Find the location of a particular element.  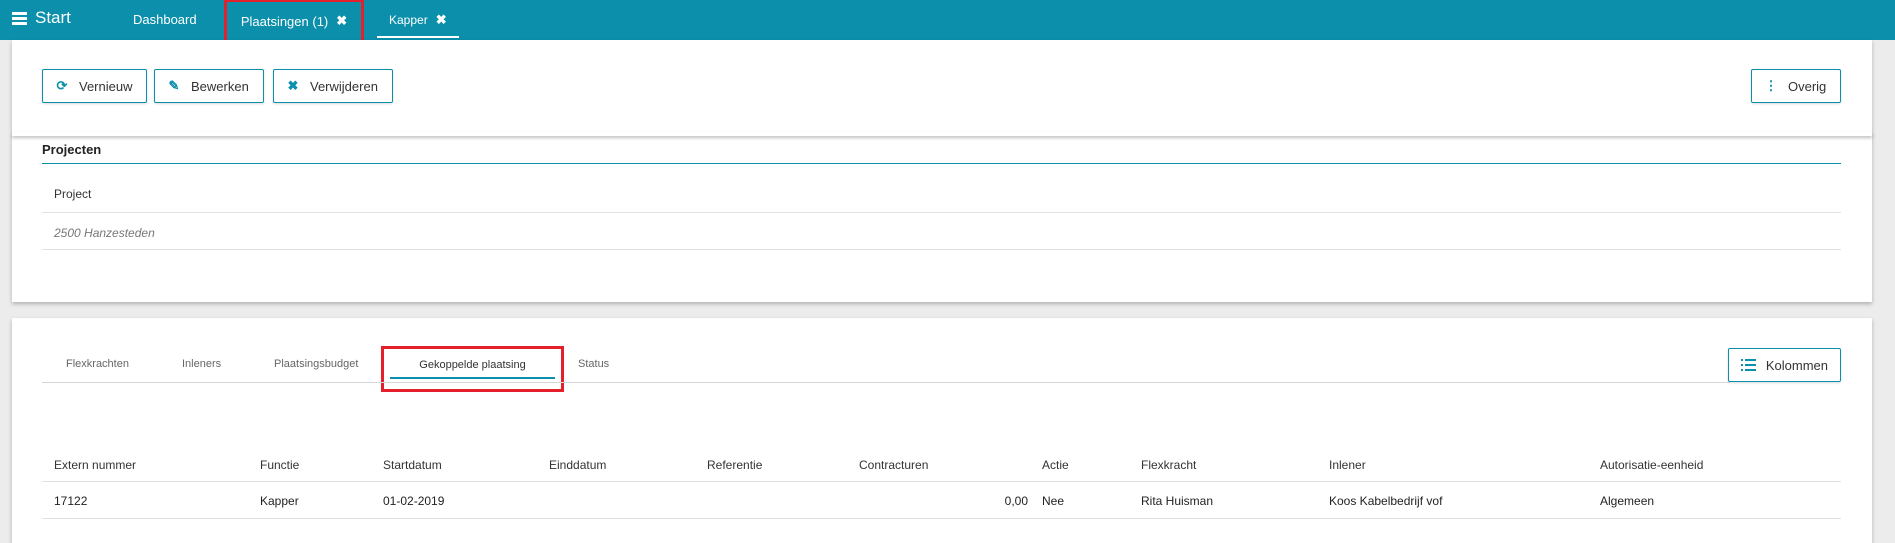

kolommen-label: Kolommen is located at coordinates (1796, 365).